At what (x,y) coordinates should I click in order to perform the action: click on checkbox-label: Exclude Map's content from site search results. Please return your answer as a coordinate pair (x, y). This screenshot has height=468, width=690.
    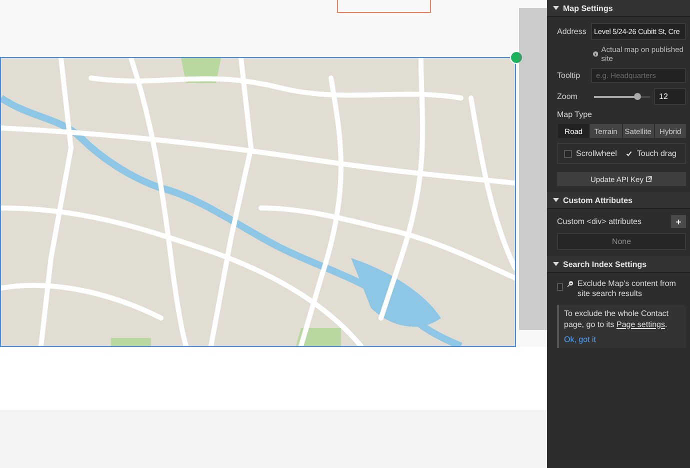
    Looking at the image, I should click on (627, 289).